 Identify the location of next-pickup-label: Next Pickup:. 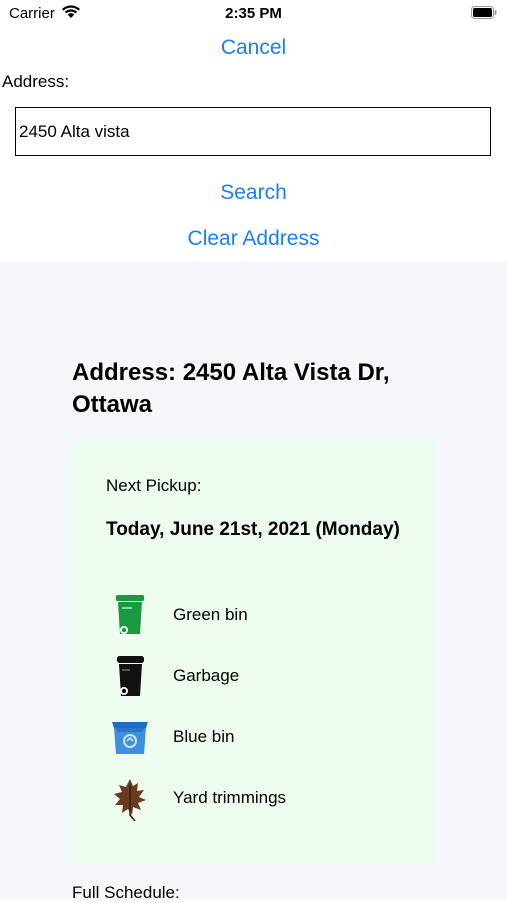
(154, 485).